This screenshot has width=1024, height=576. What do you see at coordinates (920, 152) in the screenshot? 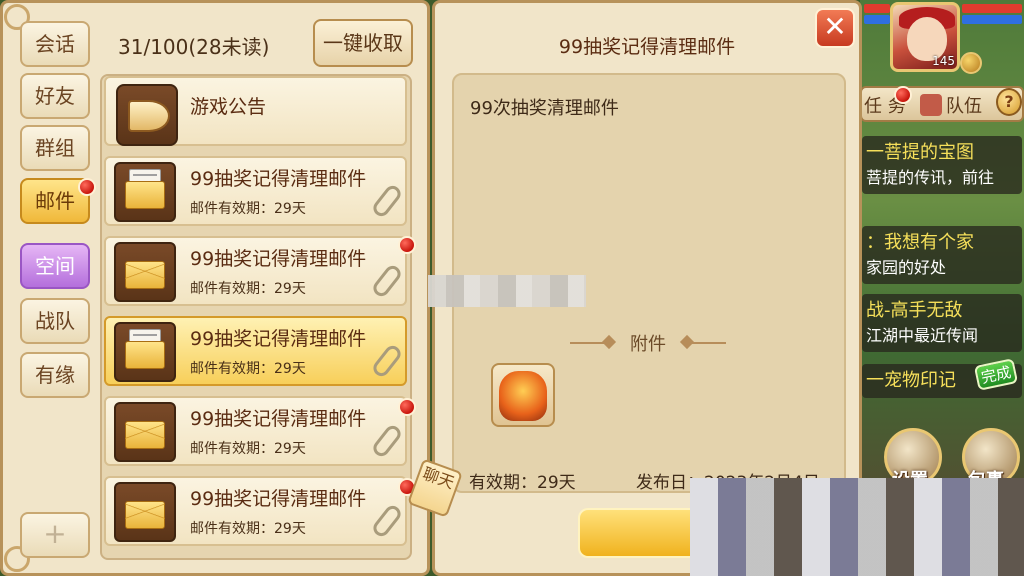
I see `quest-title: 一菩提的宝图` at bounding box center [920, 152].